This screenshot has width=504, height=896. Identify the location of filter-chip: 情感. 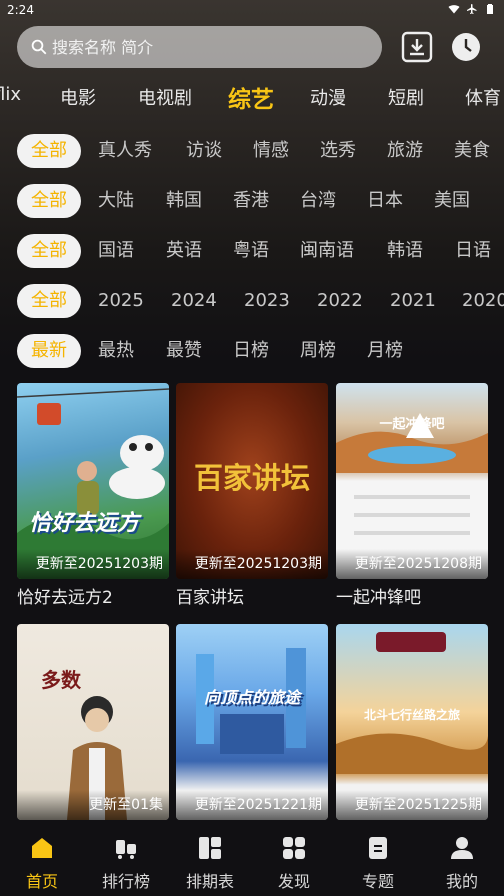
(271, 151).